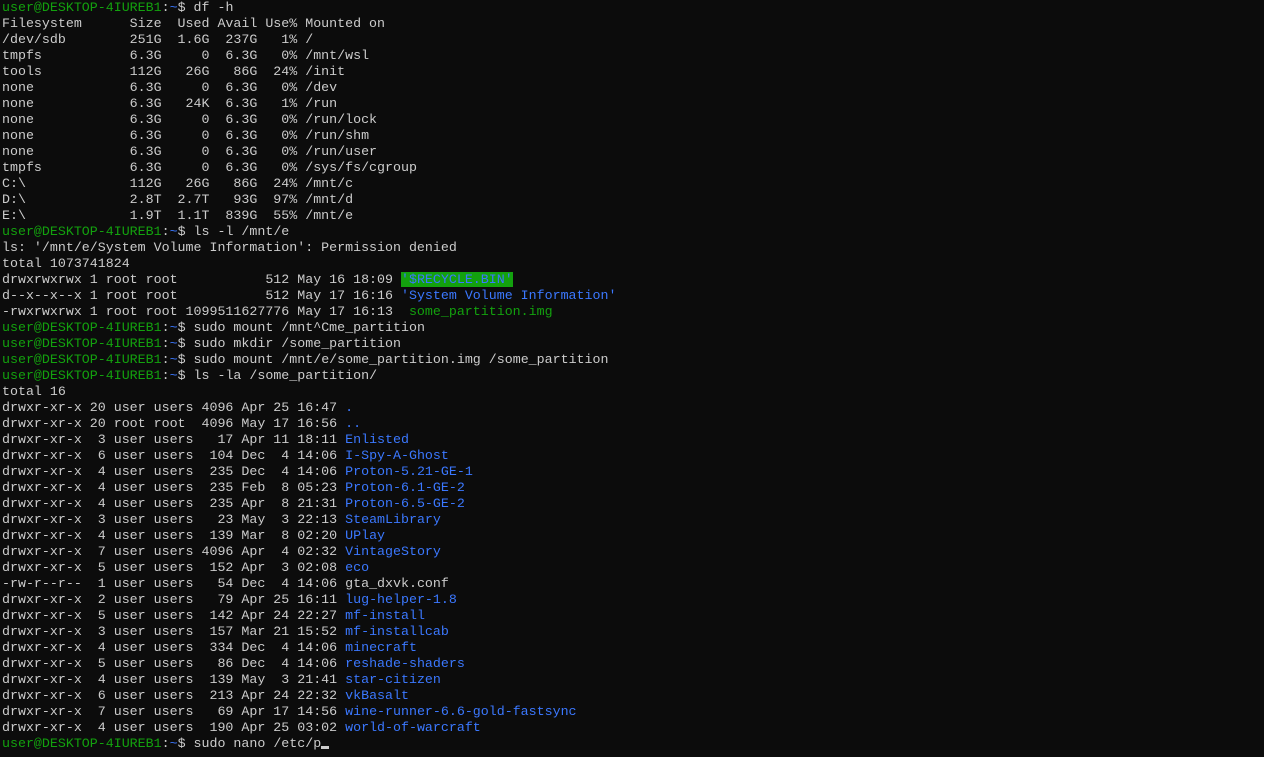  What do you see at coordinates (170, 87) in the screenshot?
I see `output-text: none 6.3G 0 6.3G 0% /dev` at bounding box center [170, 87].